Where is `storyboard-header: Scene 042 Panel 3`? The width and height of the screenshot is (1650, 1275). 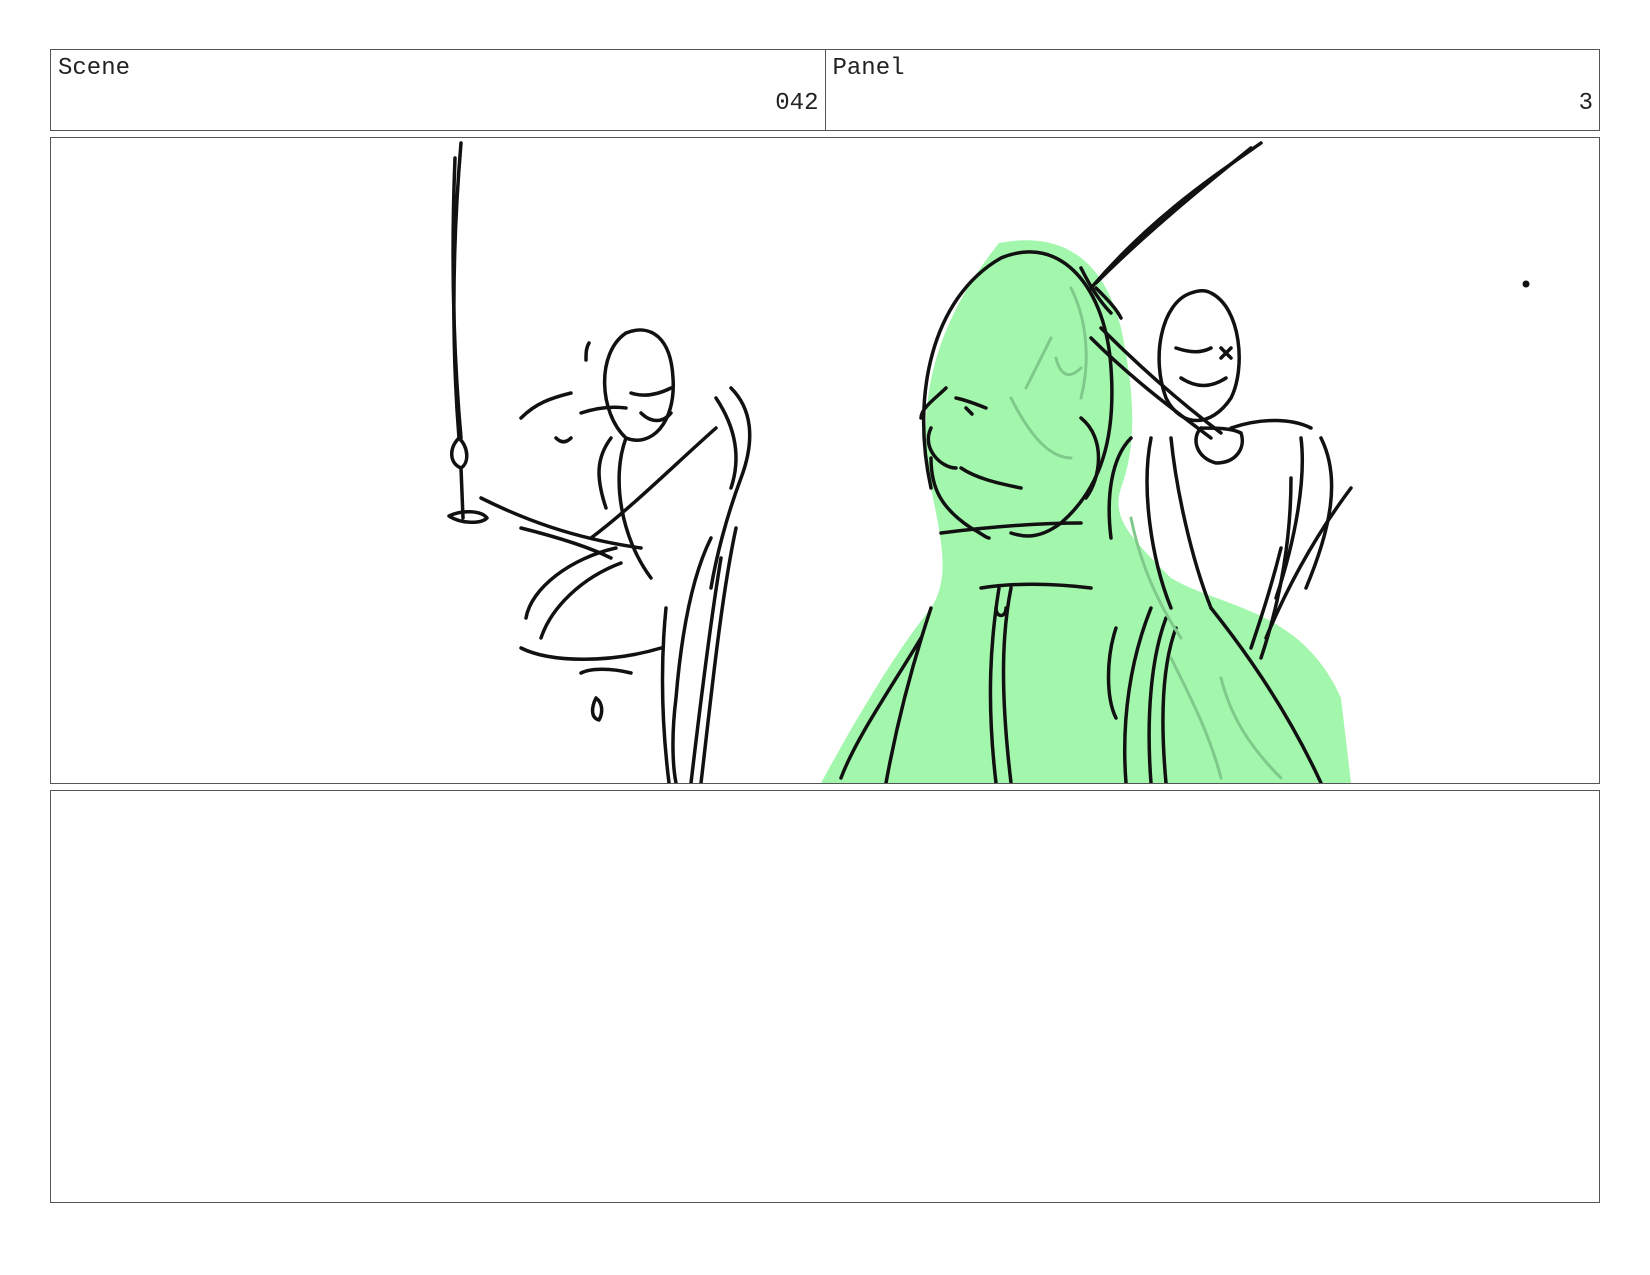 storyboard-header: Scene 042 Panel 3 is located at coordinates (825, 90).